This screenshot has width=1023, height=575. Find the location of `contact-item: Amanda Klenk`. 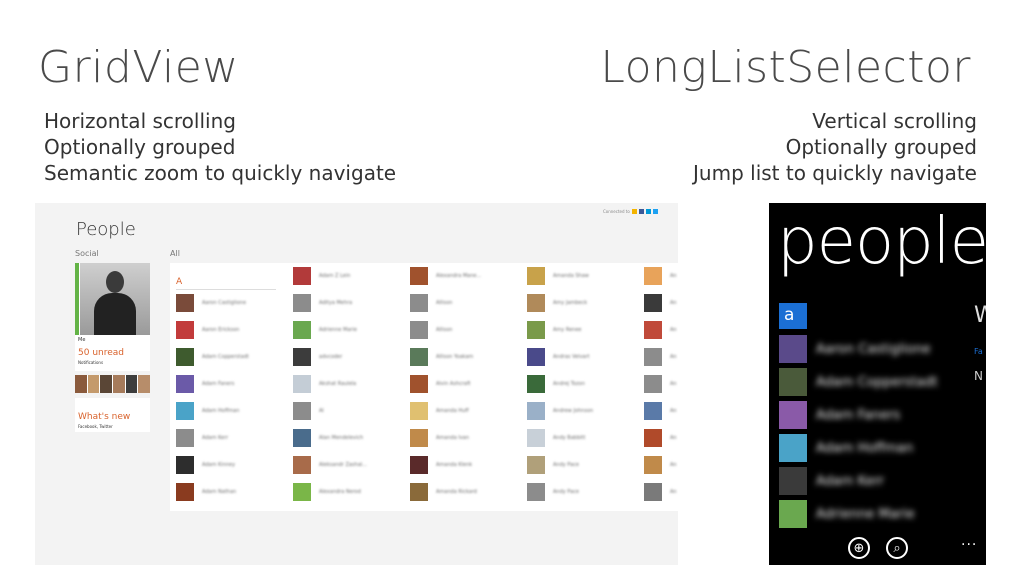

contact-item: Amanda Klenk is located at coordinates (441, 465).